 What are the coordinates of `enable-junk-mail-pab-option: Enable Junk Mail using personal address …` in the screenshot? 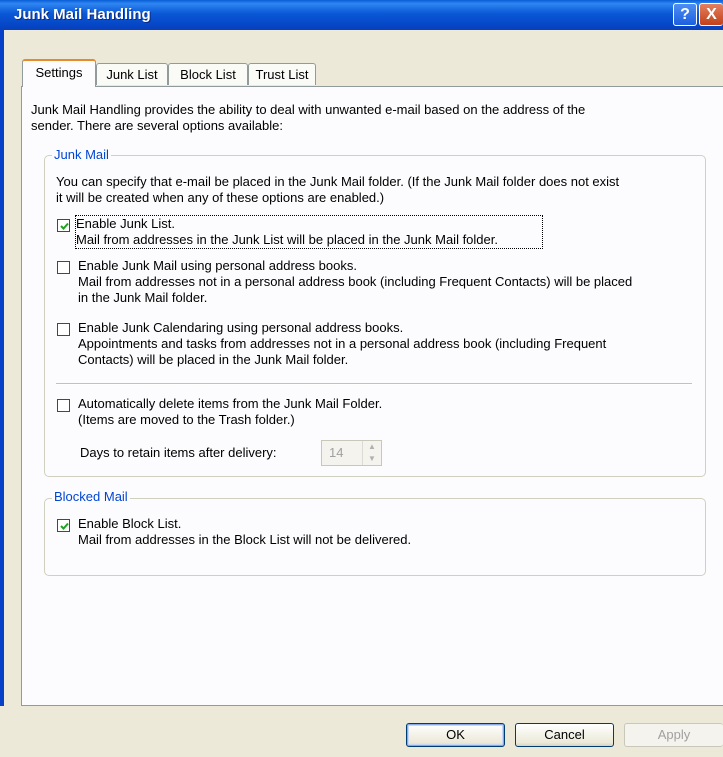 It's located at (355, 282).